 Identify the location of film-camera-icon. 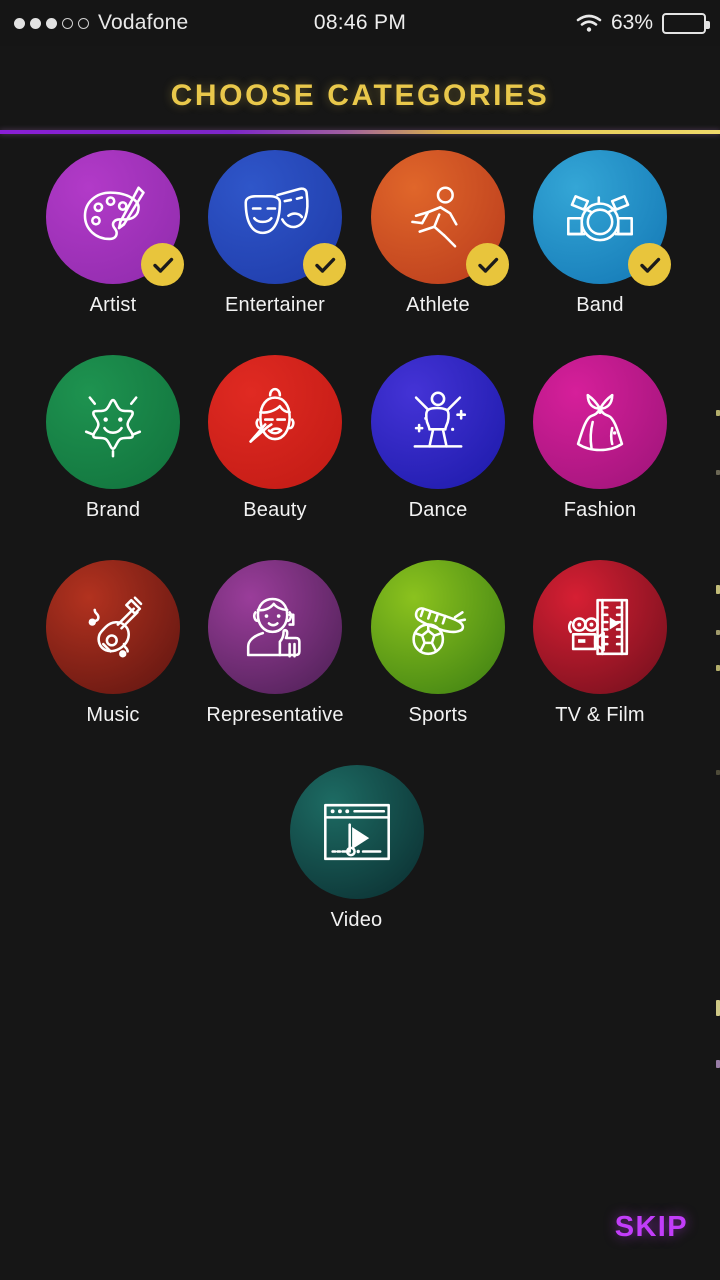
(600, 627).